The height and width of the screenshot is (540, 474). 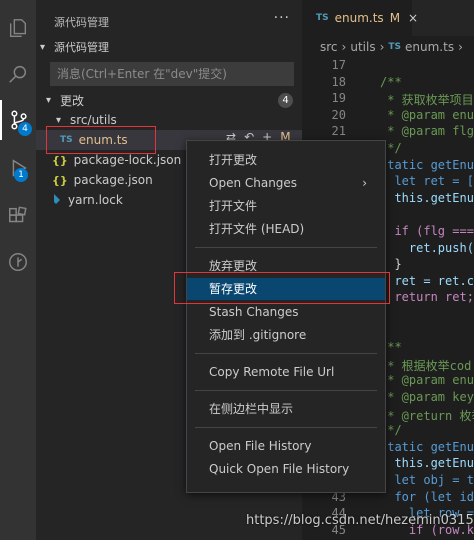 What do you see at coordinates (338, 65) in the screenshot?
I see `line-number: 17` at bounding box center [338, 65].